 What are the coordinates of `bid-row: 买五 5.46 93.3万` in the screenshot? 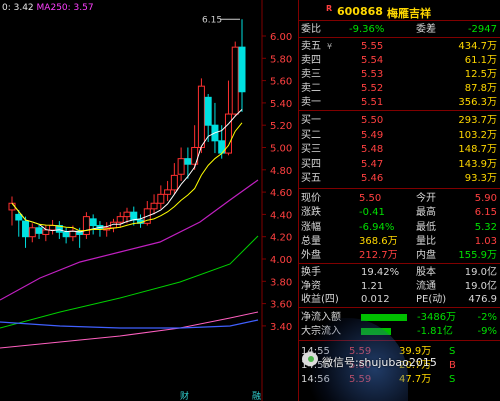 It's located at (399, 178).